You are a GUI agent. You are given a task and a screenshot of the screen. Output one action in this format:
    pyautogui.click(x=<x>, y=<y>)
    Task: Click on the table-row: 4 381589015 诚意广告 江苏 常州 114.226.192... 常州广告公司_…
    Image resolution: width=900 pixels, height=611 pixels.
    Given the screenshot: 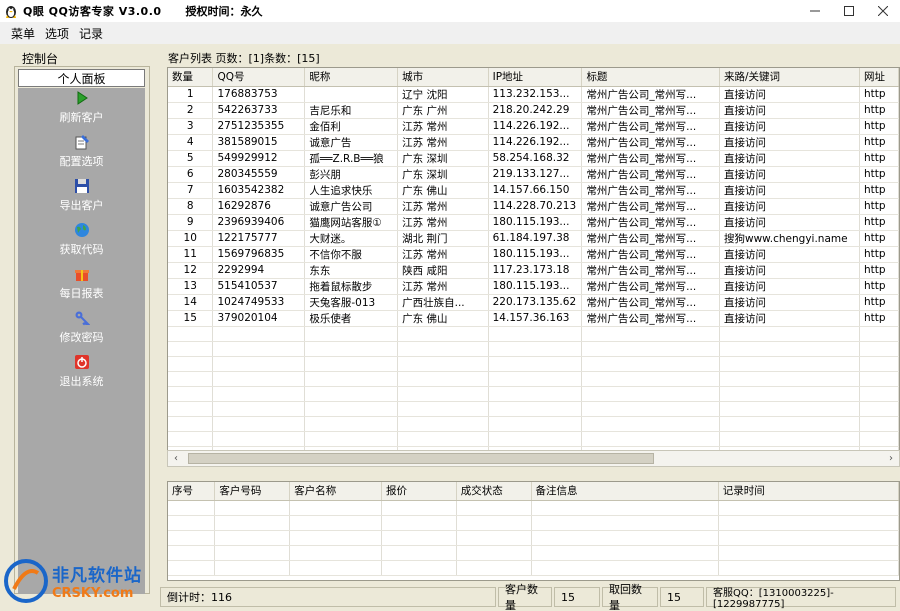 What is the action you would take?
    pyautogui.click(x=533, y=142)
    